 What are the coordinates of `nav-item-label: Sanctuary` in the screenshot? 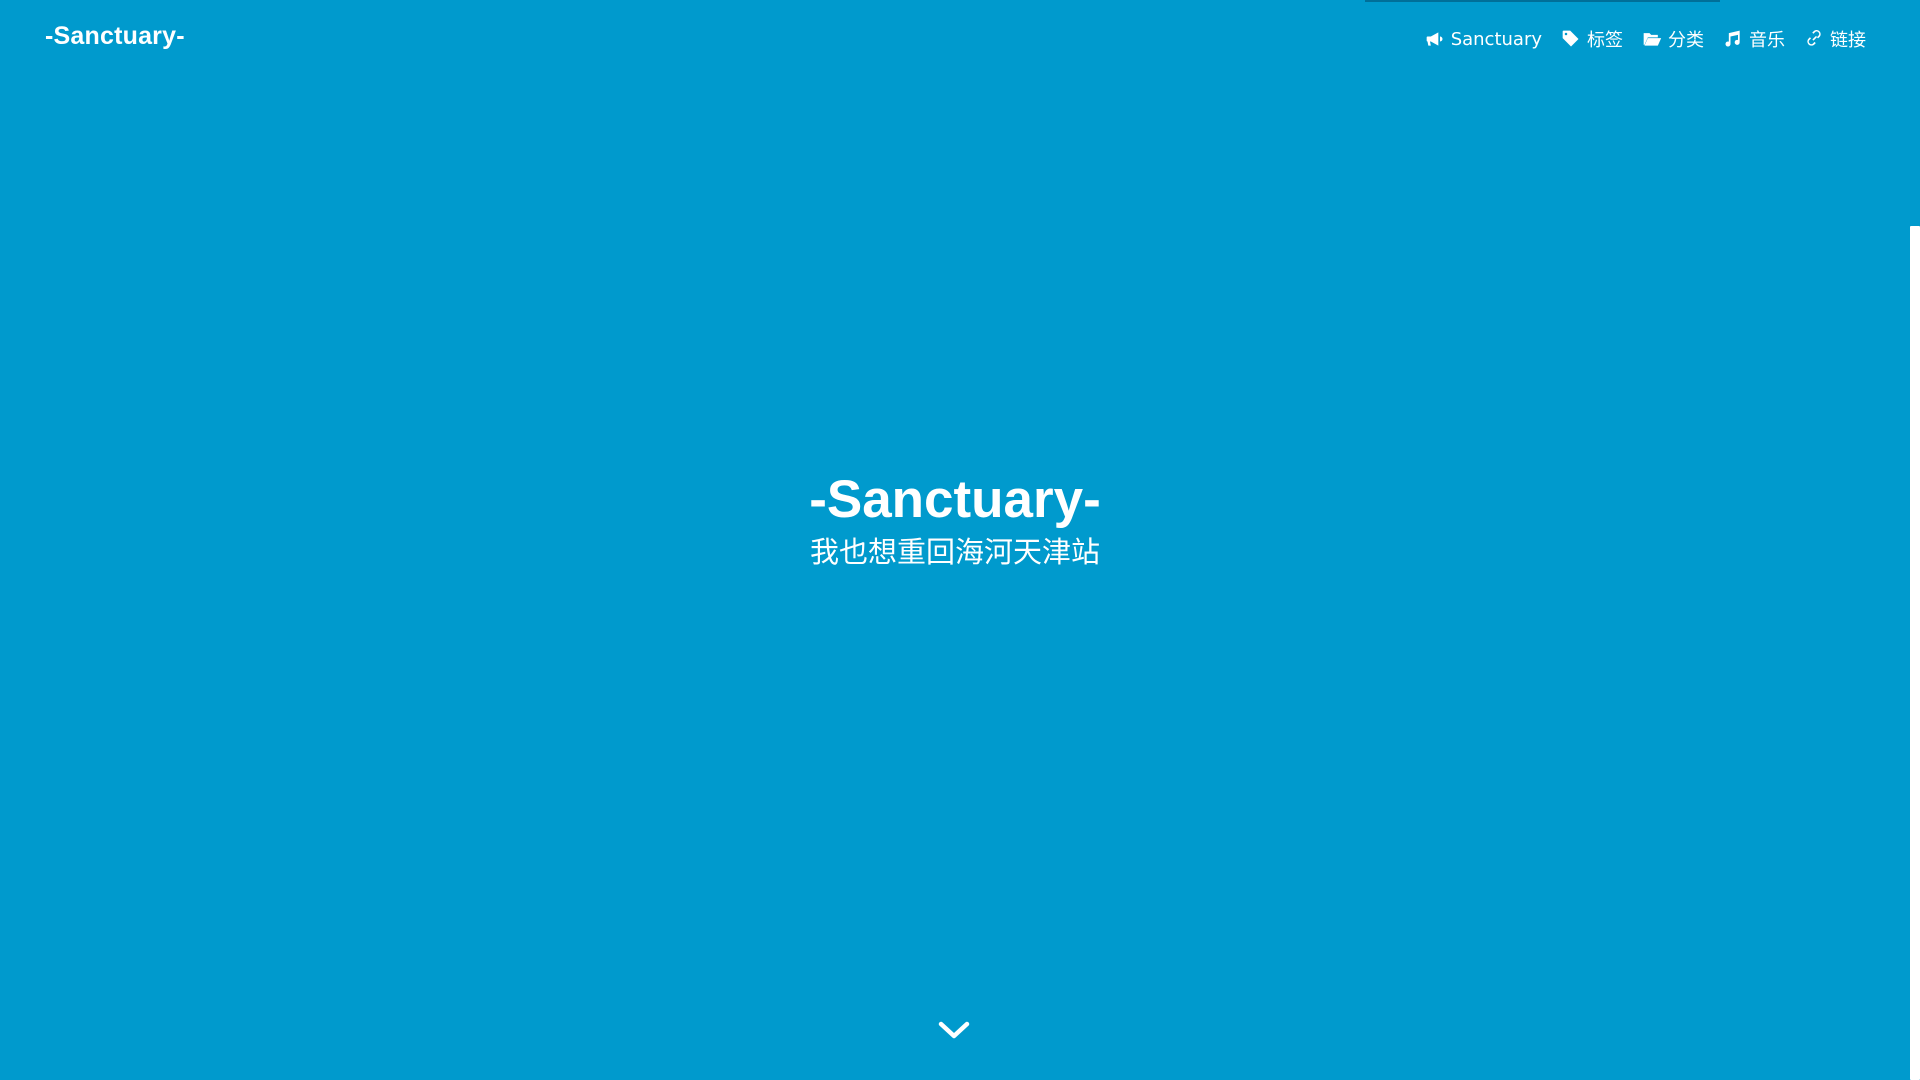 It's located at (1496, 39).